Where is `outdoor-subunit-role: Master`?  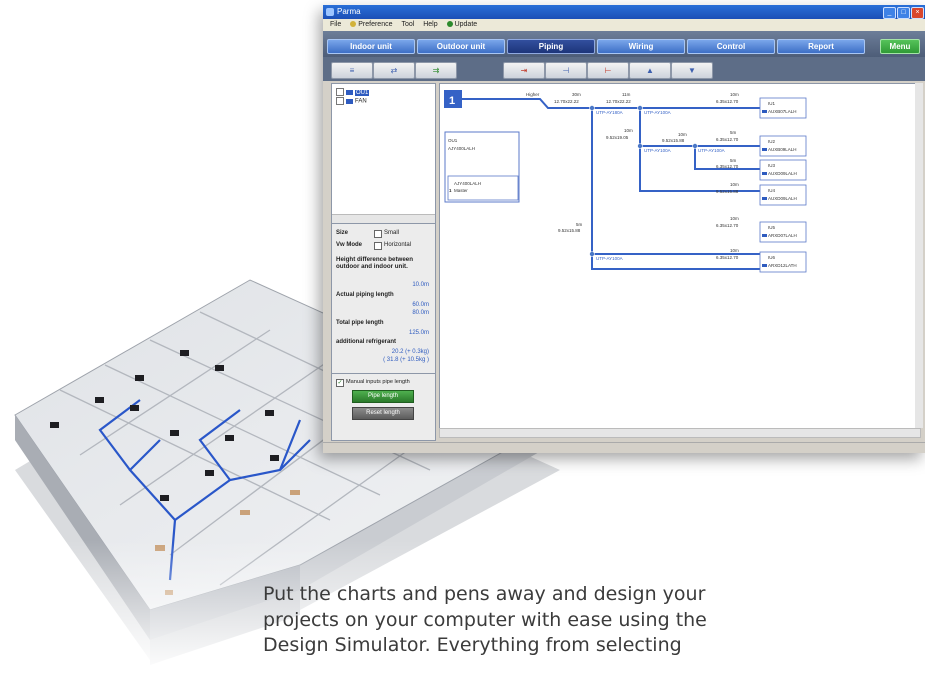
outdoor-subunit-role: Master is located at coordinates (461, 190).